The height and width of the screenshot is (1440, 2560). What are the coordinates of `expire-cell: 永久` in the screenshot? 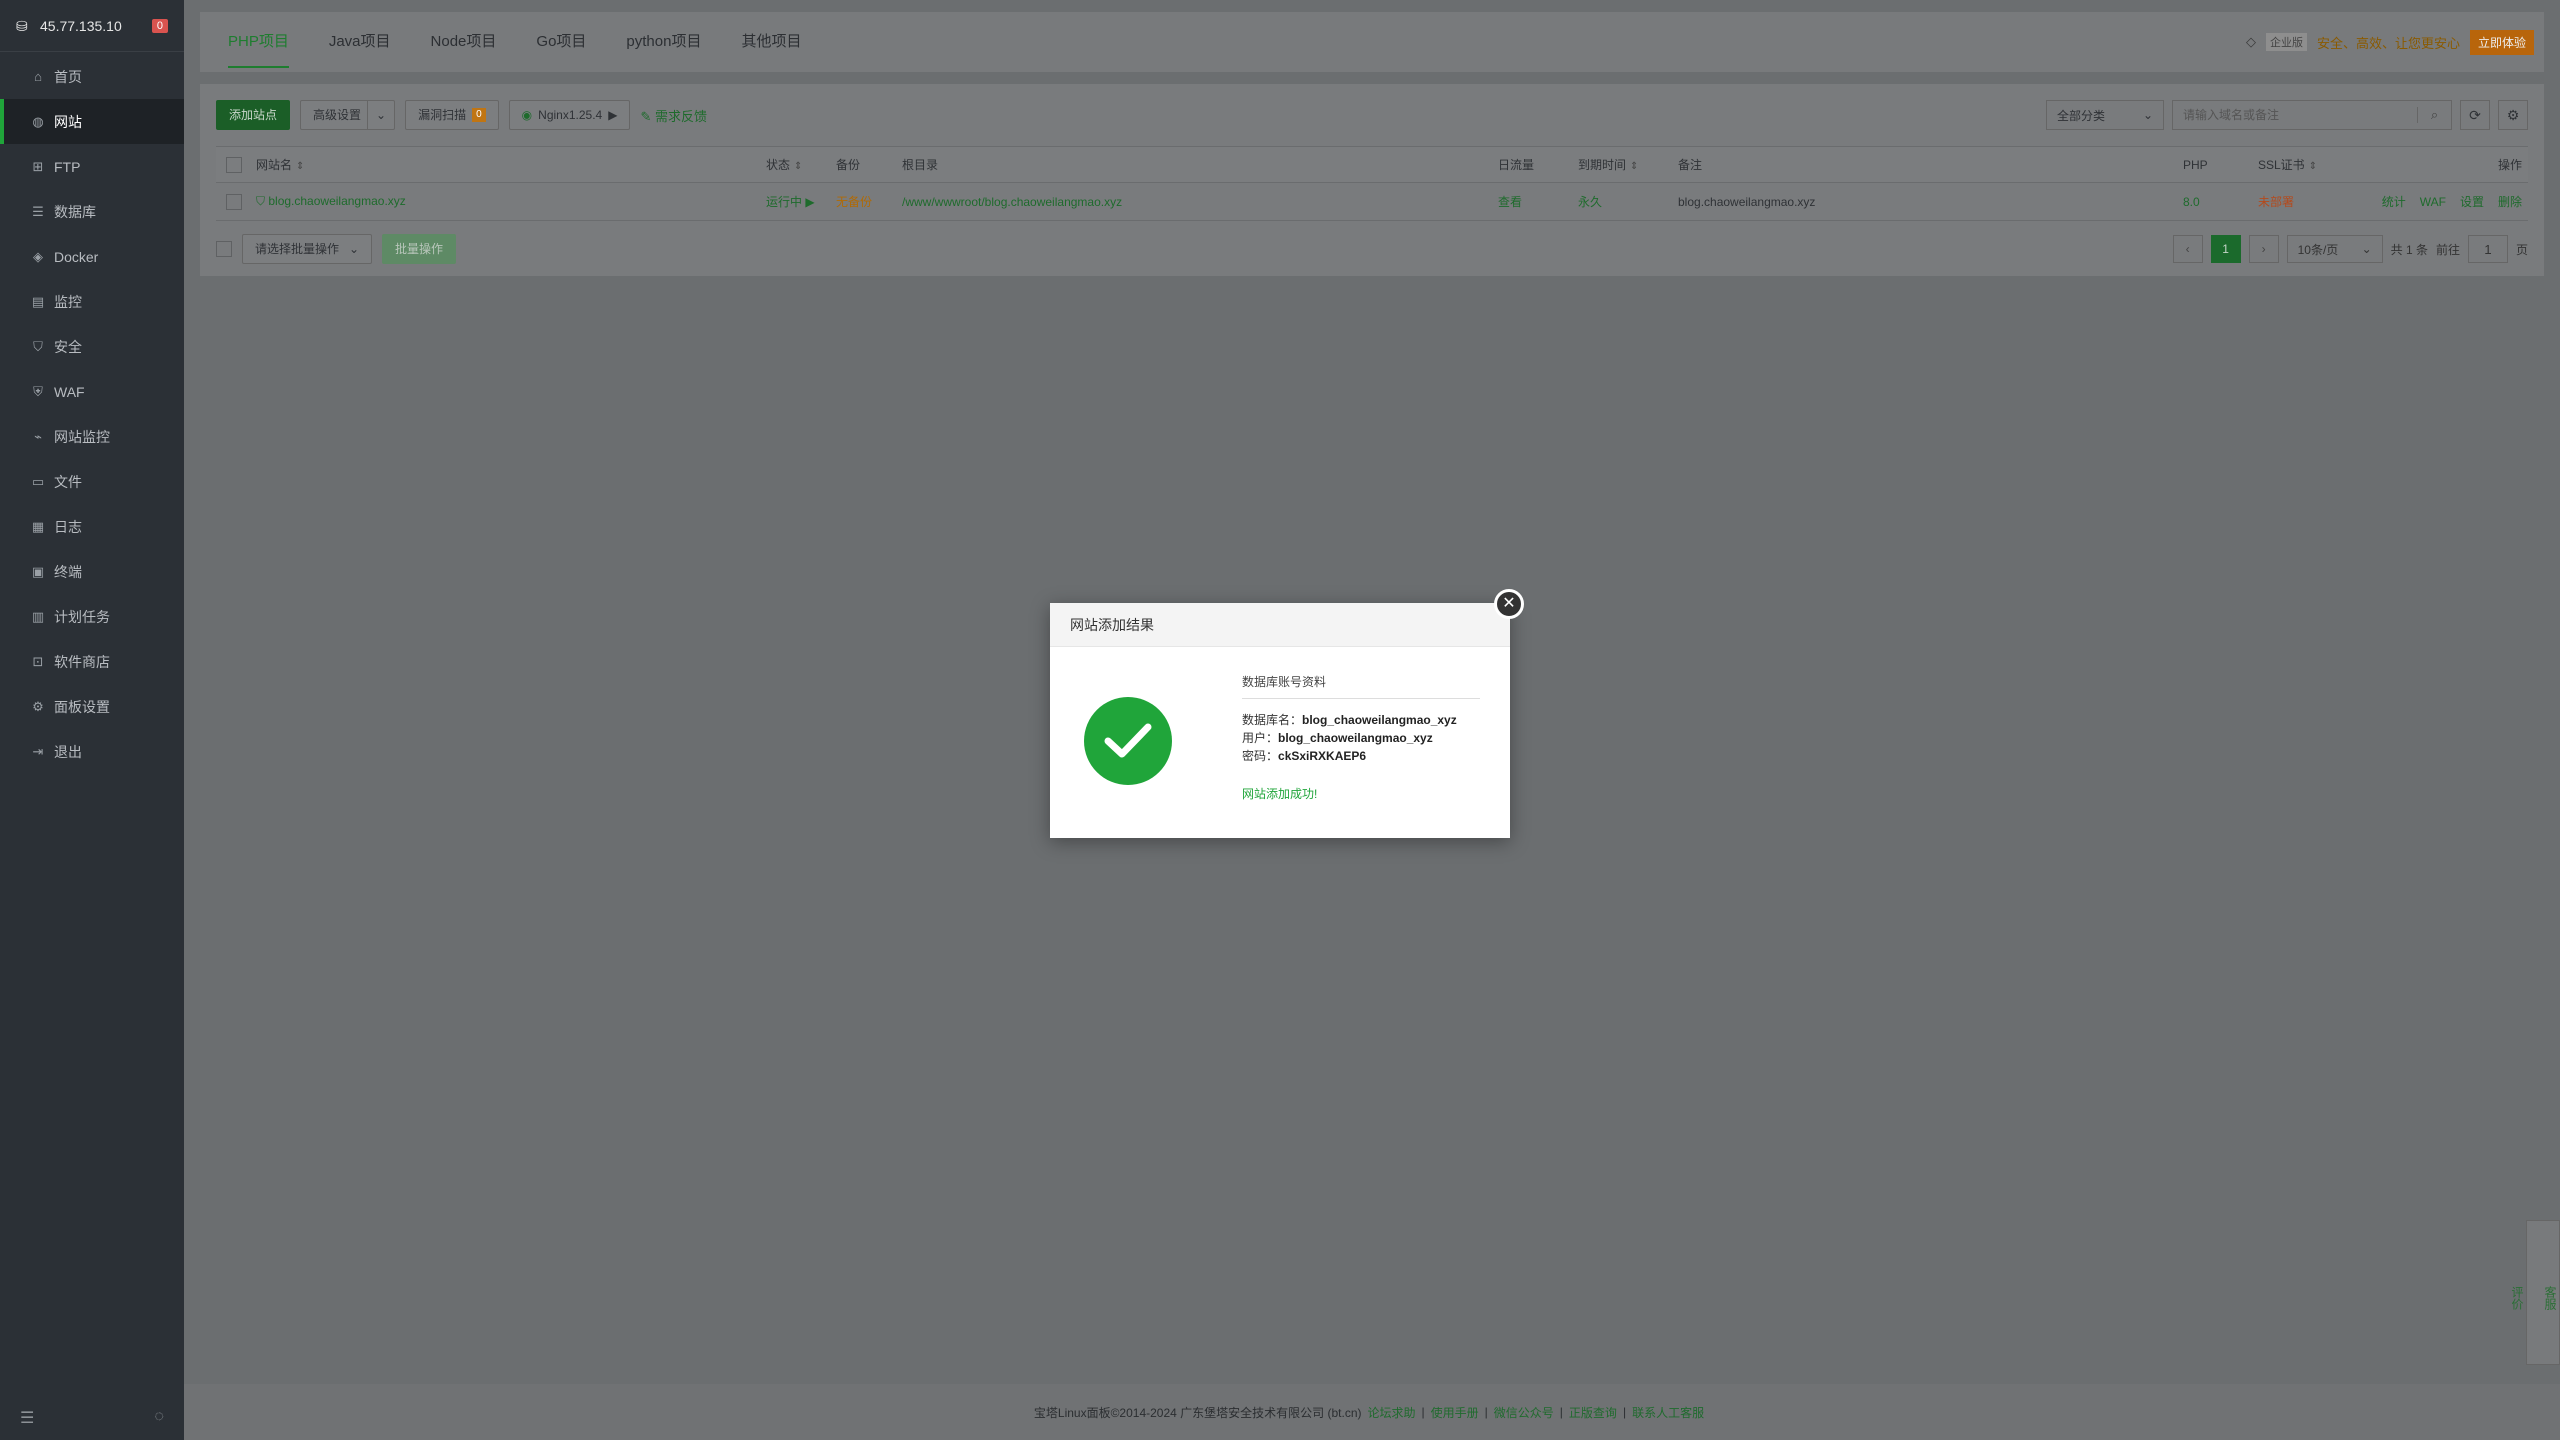 It's located at (1628, 201).